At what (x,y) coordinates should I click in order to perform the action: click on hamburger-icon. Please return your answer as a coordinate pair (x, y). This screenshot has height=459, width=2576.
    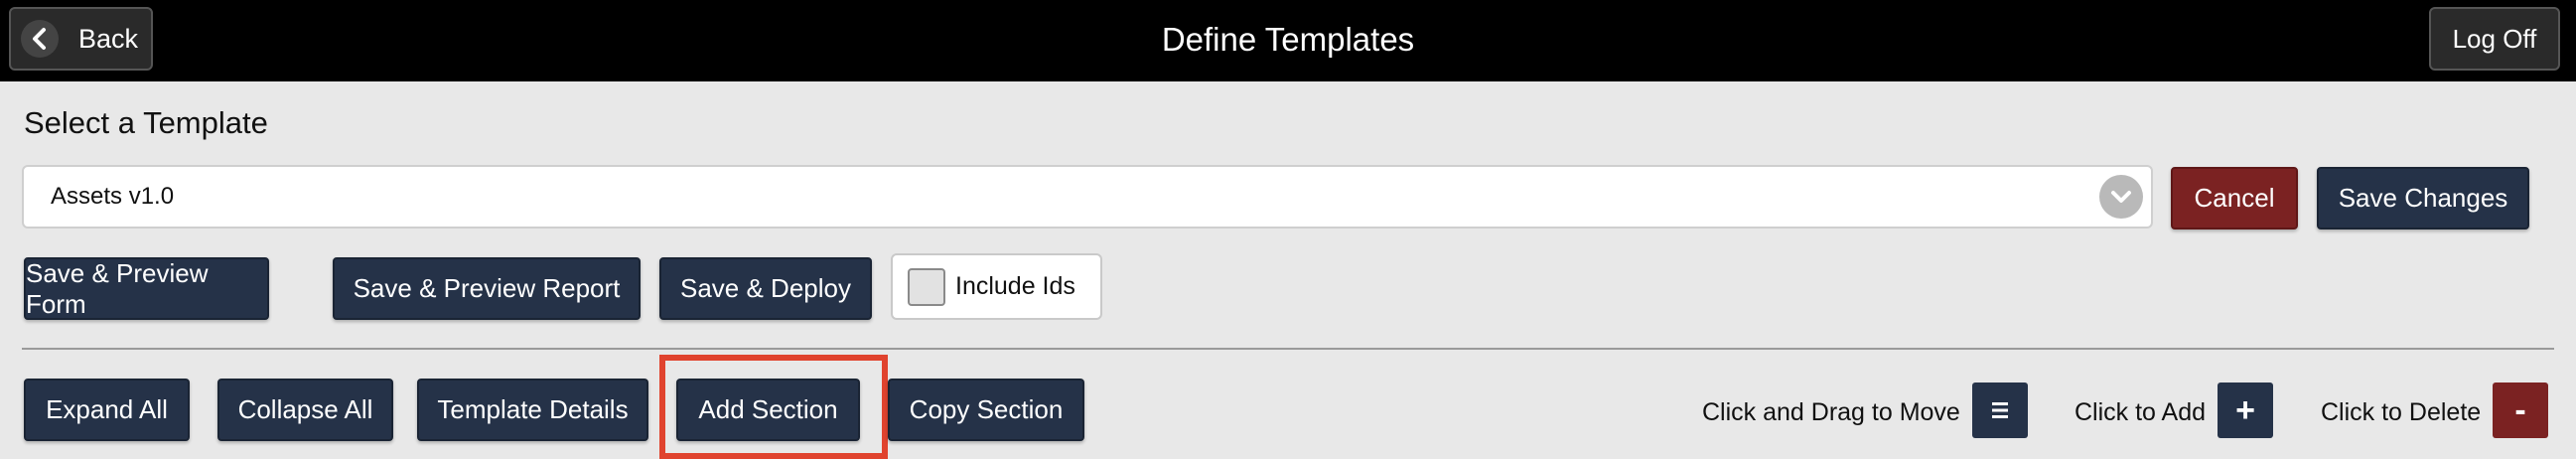
    Looking at the image, I should click on (2000, 410).